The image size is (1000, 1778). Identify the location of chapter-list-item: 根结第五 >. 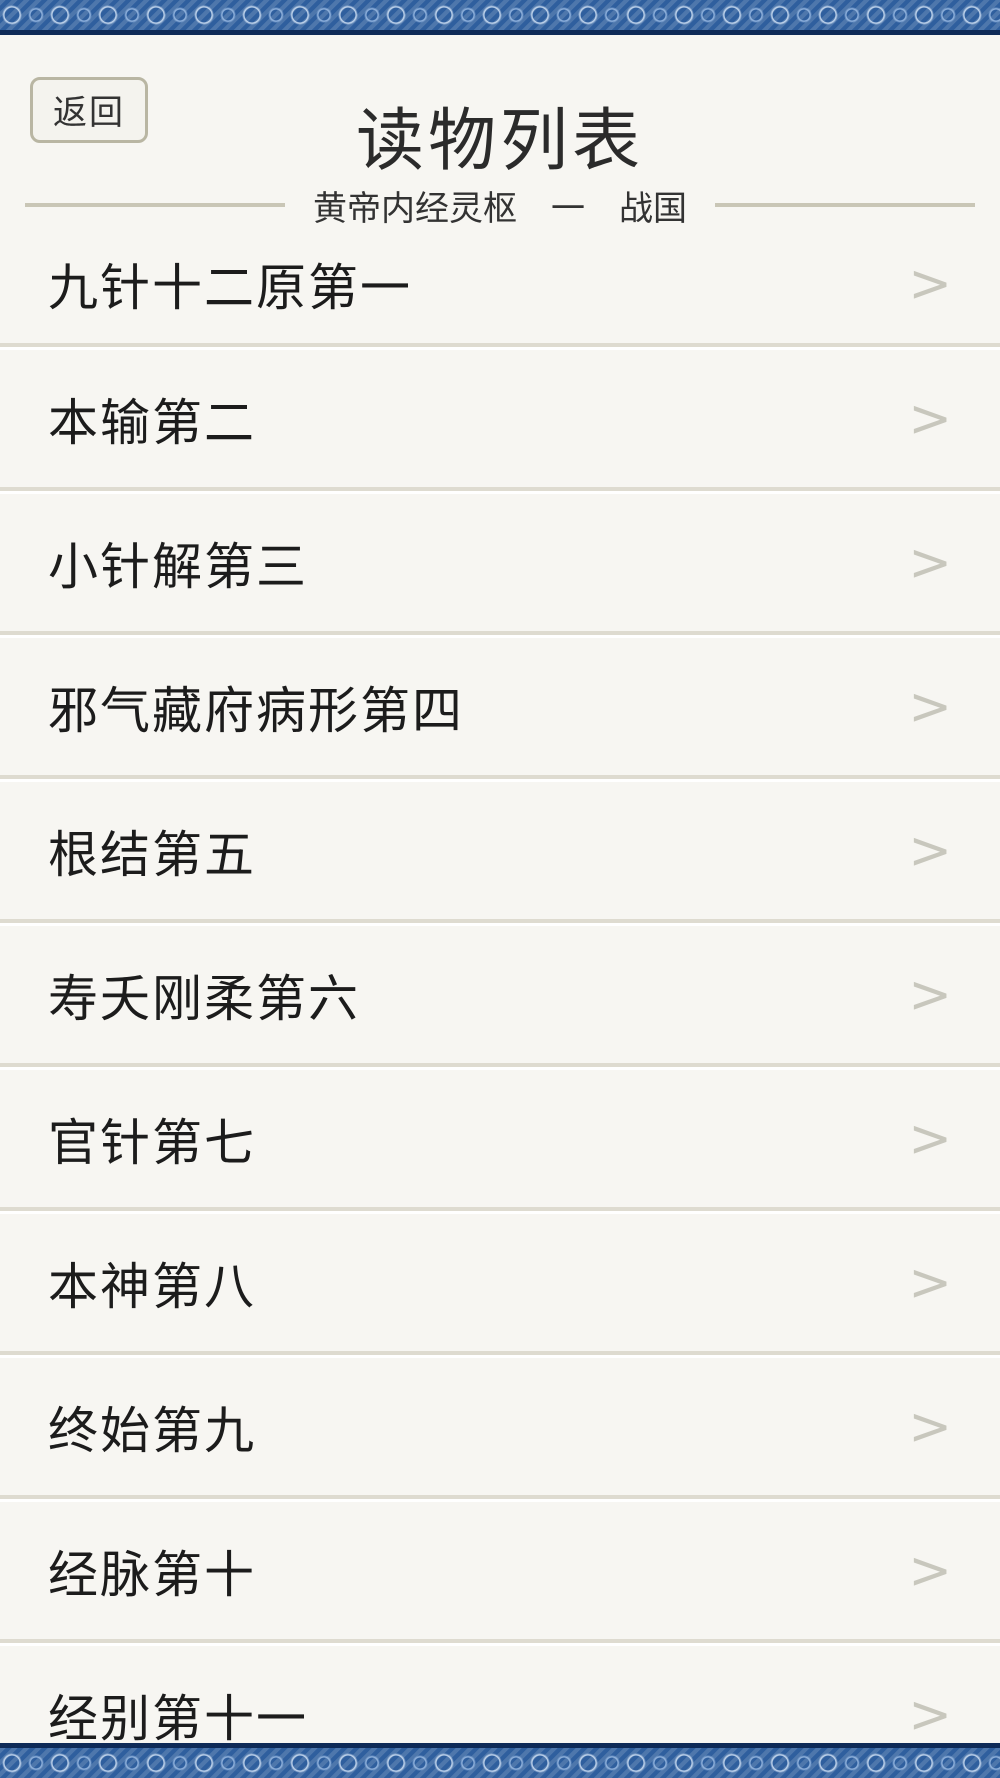
(500, 851).